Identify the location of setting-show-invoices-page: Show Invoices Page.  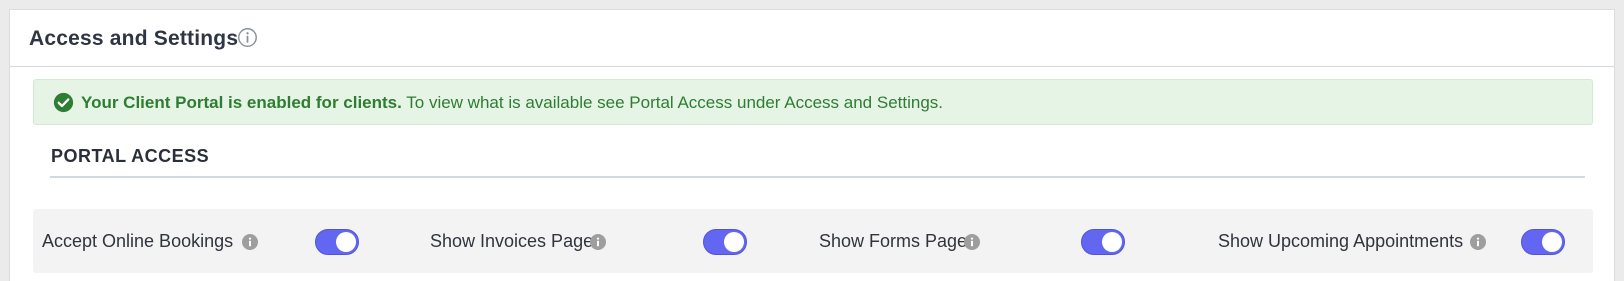
(595, 241).